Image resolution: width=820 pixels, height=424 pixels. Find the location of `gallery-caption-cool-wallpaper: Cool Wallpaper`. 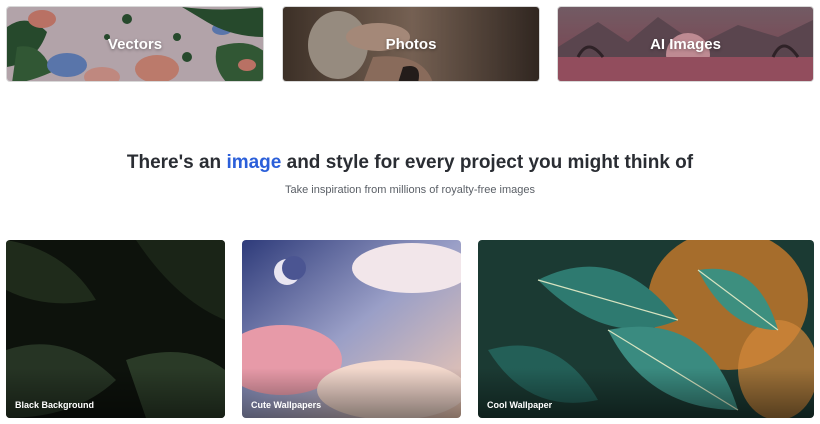

gallery-caption-cool-wallpaper: Cool Wallpaper is located at coordinates (520, 405).